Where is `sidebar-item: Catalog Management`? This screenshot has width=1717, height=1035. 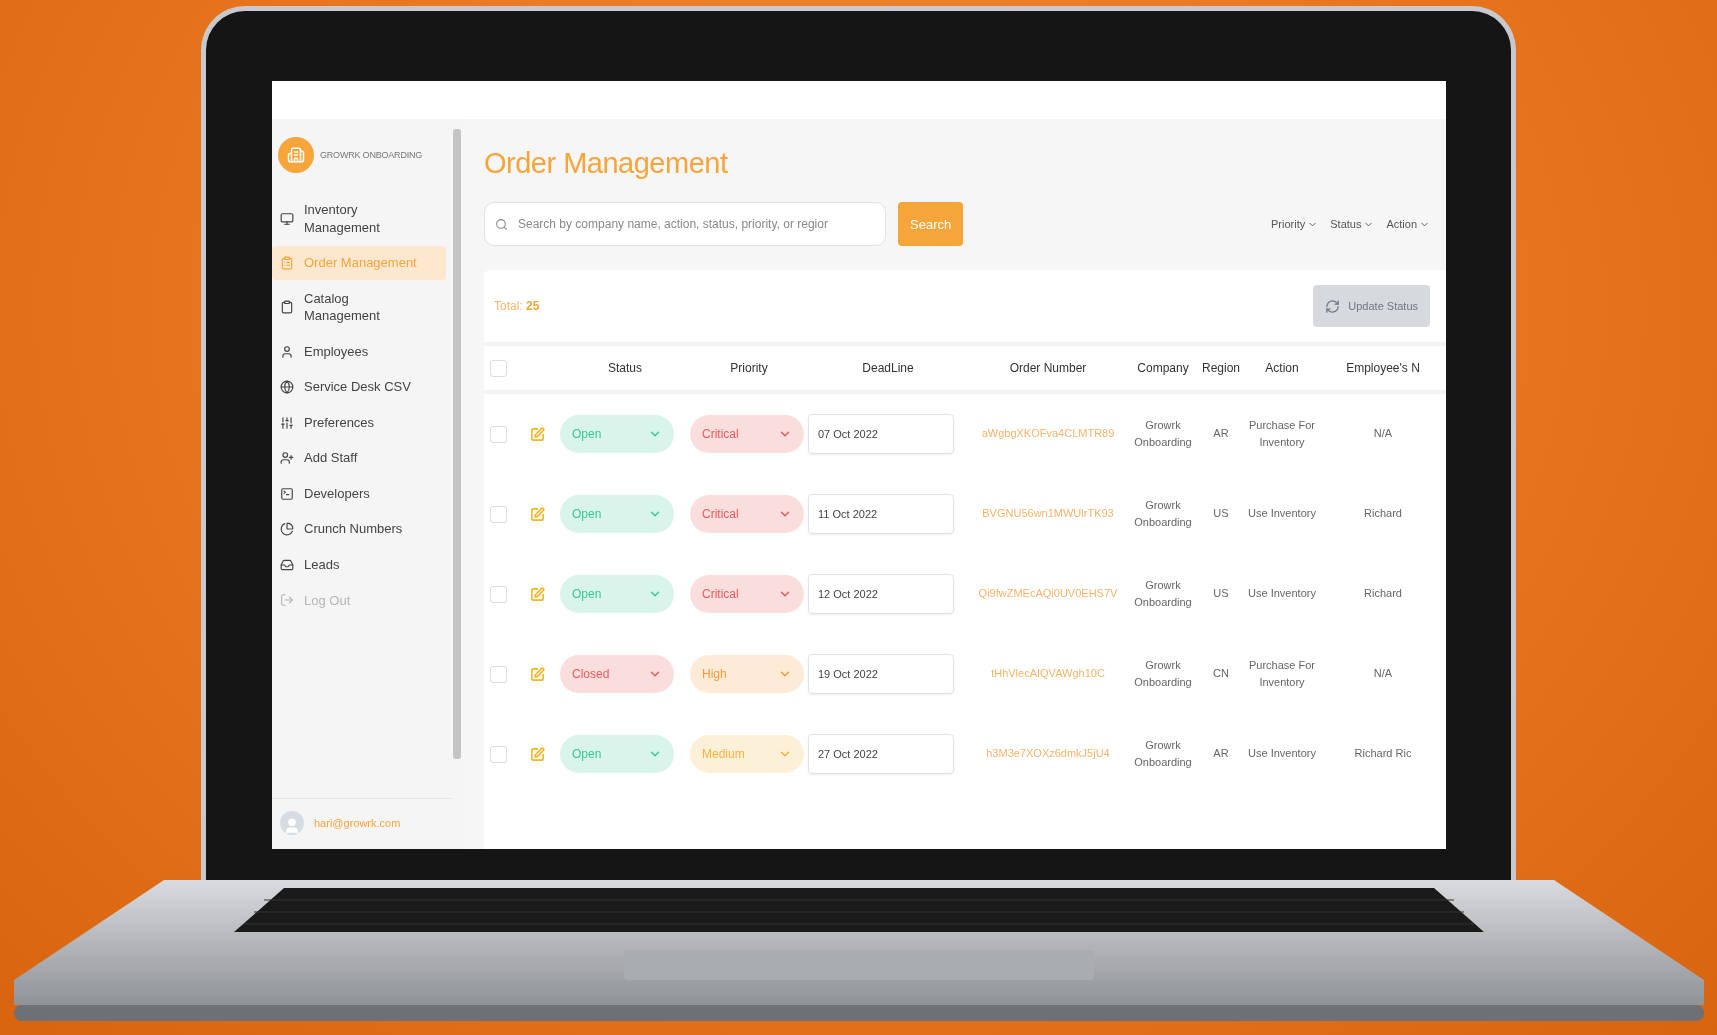
sidebar-item: Catalog Management is located at coordinates (359, 307).